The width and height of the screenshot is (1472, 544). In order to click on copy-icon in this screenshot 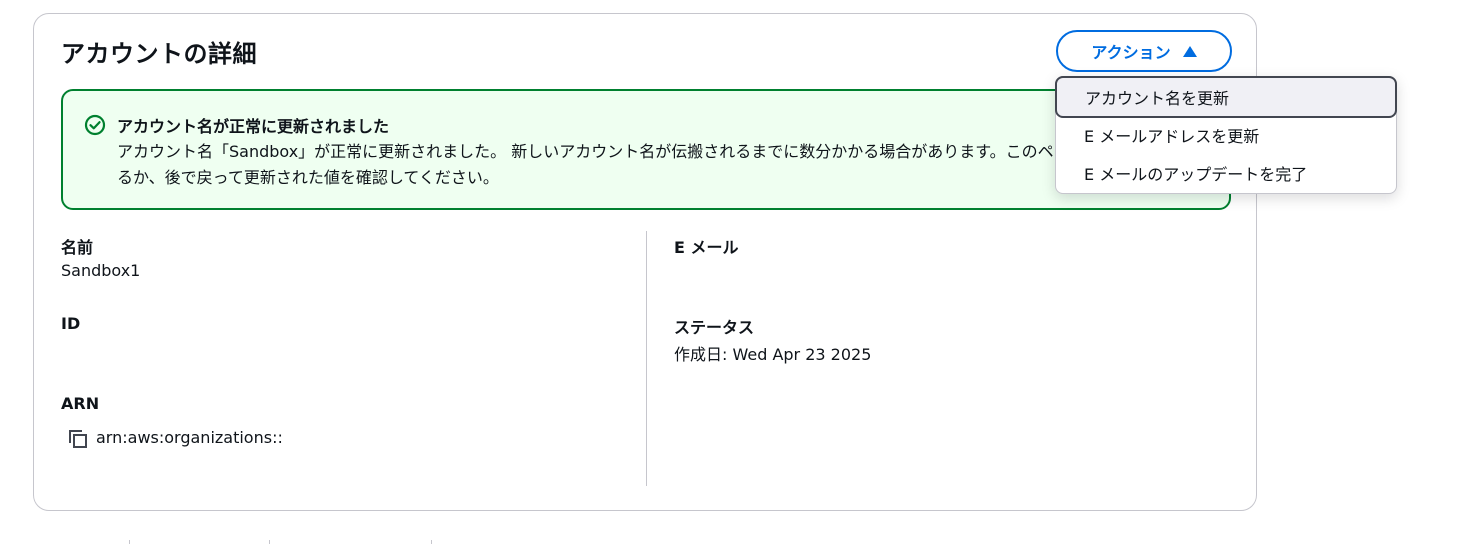, I will do `click(78, 439)`.